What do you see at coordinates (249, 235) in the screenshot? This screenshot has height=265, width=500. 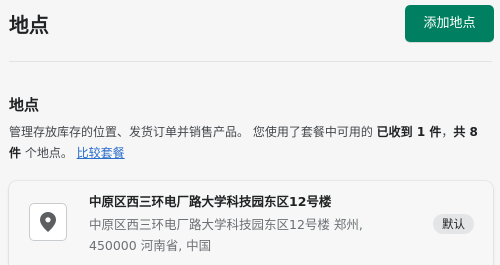 I see `location-address: 中原区西三环电厂路大学科技园东区12号楼 郑州, 450000 河南省, 中国` at bounding box center [249, 235].